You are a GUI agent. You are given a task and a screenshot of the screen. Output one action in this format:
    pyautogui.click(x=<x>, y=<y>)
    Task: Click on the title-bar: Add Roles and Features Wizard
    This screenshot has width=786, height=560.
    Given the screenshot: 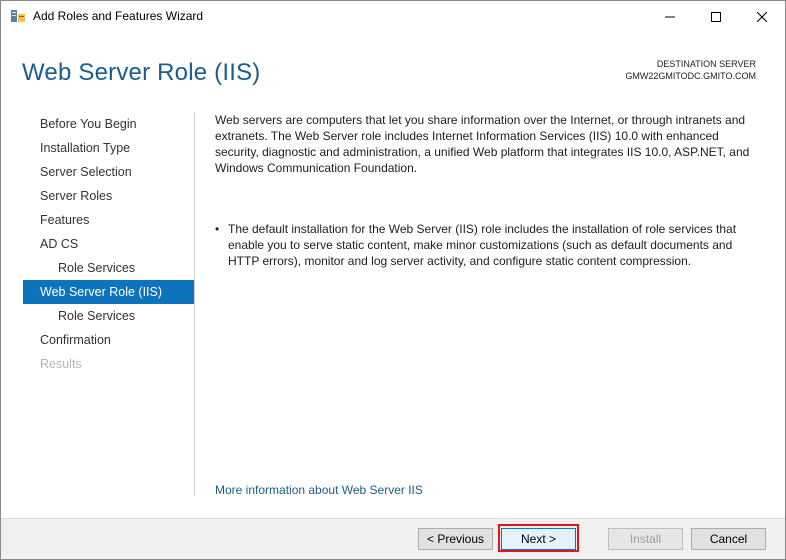 What is the action you would take?
    pyautogui.click(x=393, y=16)
    